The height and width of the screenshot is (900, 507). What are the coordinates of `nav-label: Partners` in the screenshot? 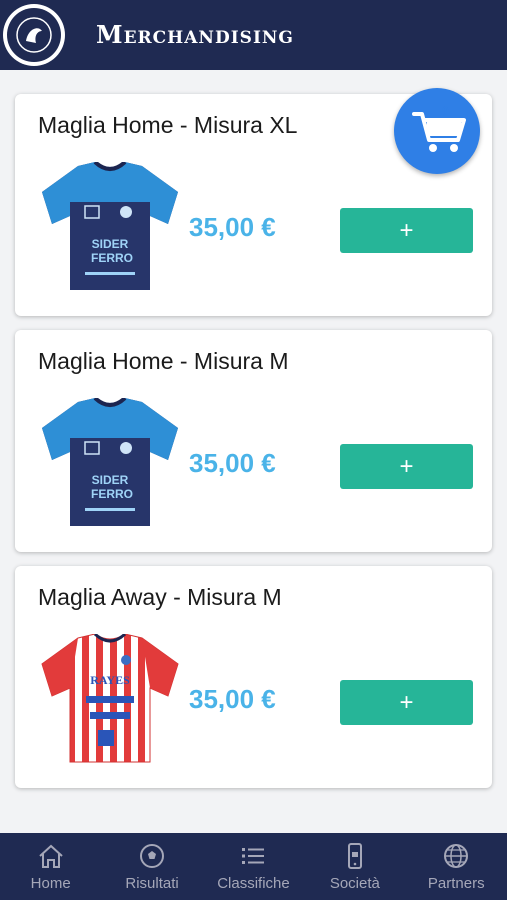 It's located at (456, 883).